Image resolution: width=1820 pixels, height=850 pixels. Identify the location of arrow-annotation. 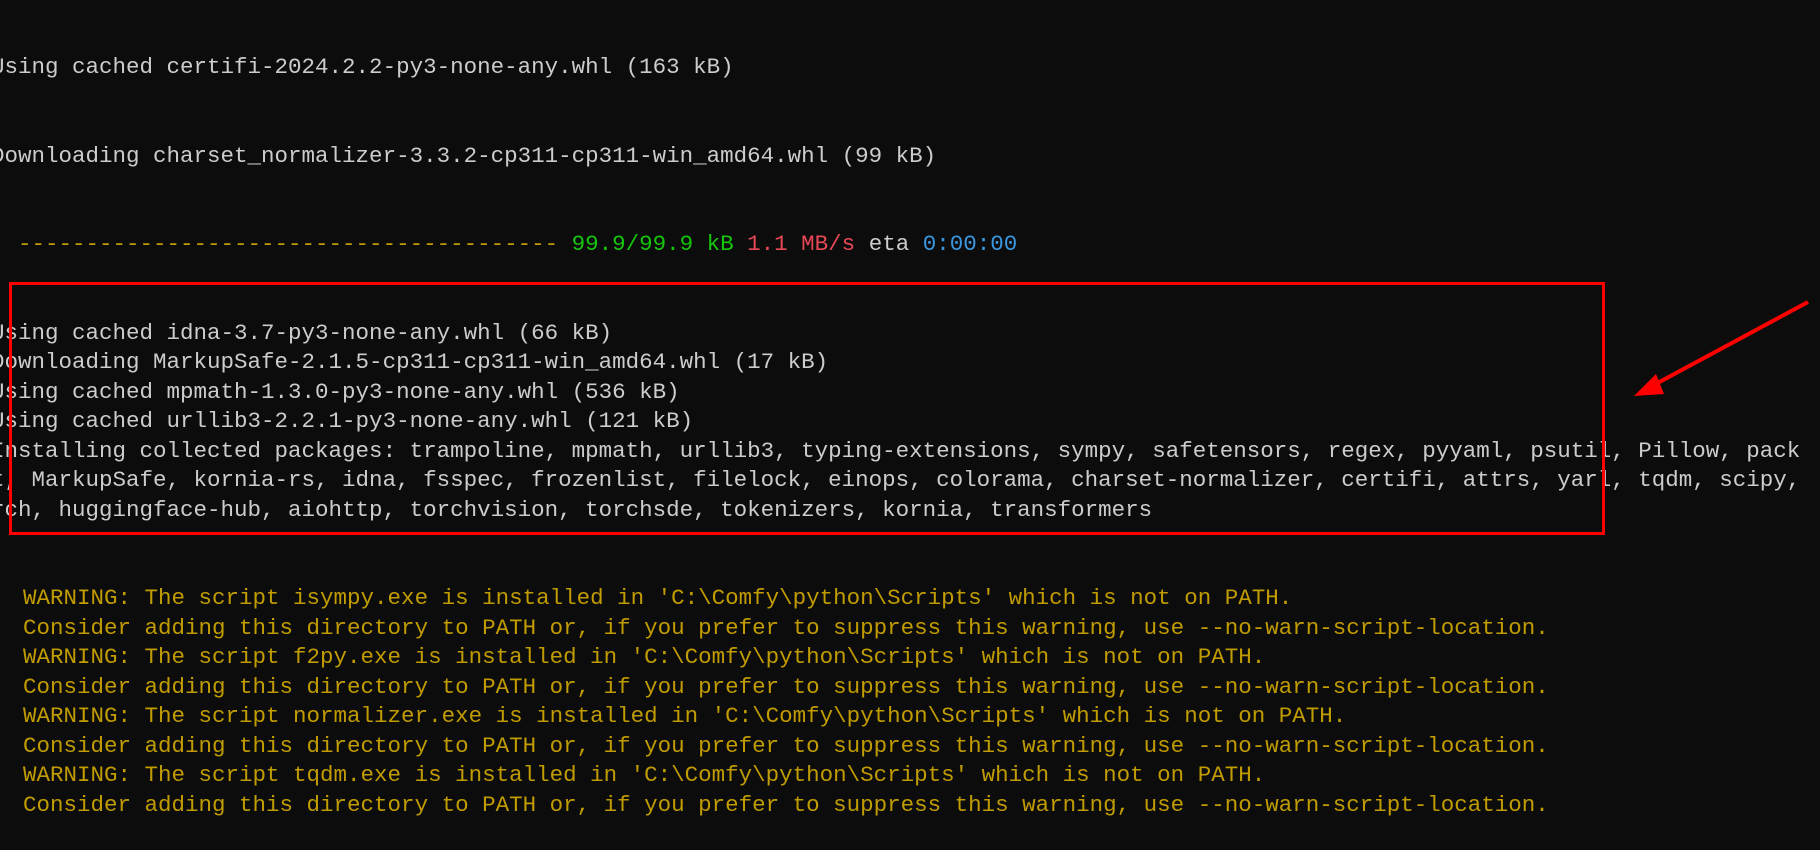
(1721, 348).